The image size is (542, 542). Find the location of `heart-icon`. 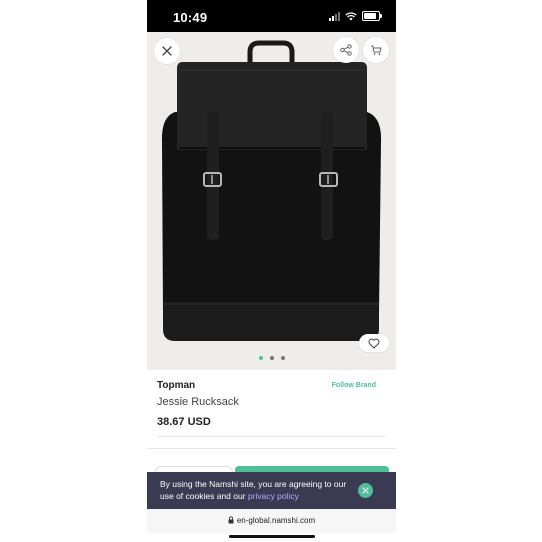

heart-icon is located at coordinates (374, 343).